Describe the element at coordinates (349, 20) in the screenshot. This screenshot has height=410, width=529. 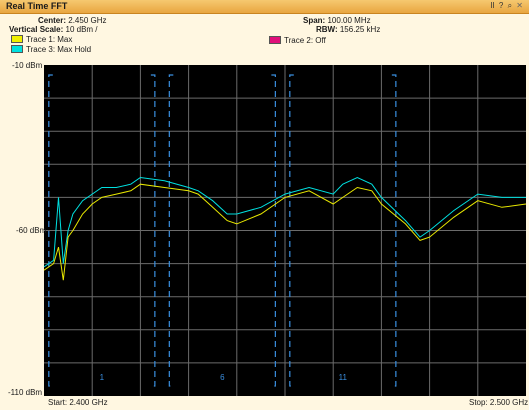
I see `span-value: 100.00 MHz` at that location.